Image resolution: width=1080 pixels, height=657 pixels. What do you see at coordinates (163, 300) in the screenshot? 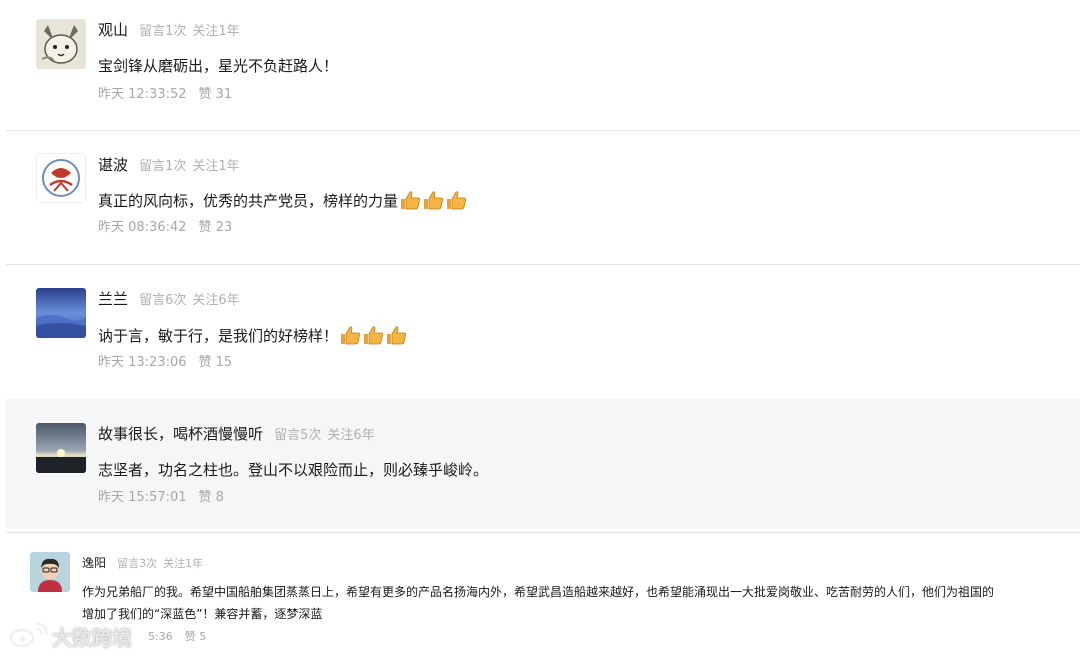
I see `message-count: 留言6次` at bounding box center [163, 300].